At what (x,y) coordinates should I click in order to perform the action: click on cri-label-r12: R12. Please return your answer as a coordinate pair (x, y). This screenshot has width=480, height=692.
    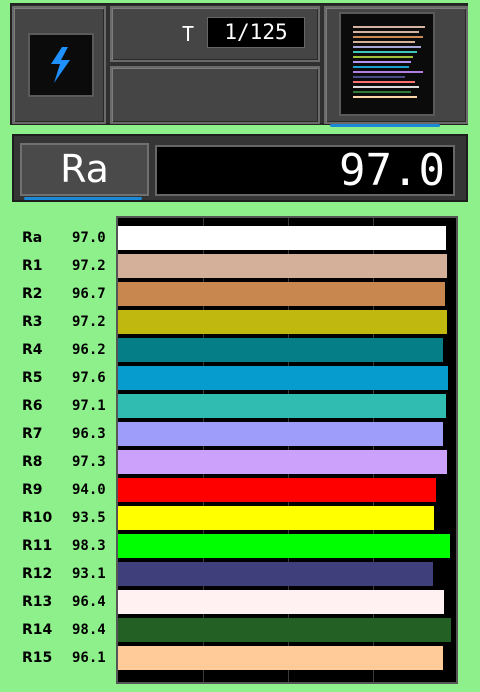
    Looking at the image, I should click on (37, 574).